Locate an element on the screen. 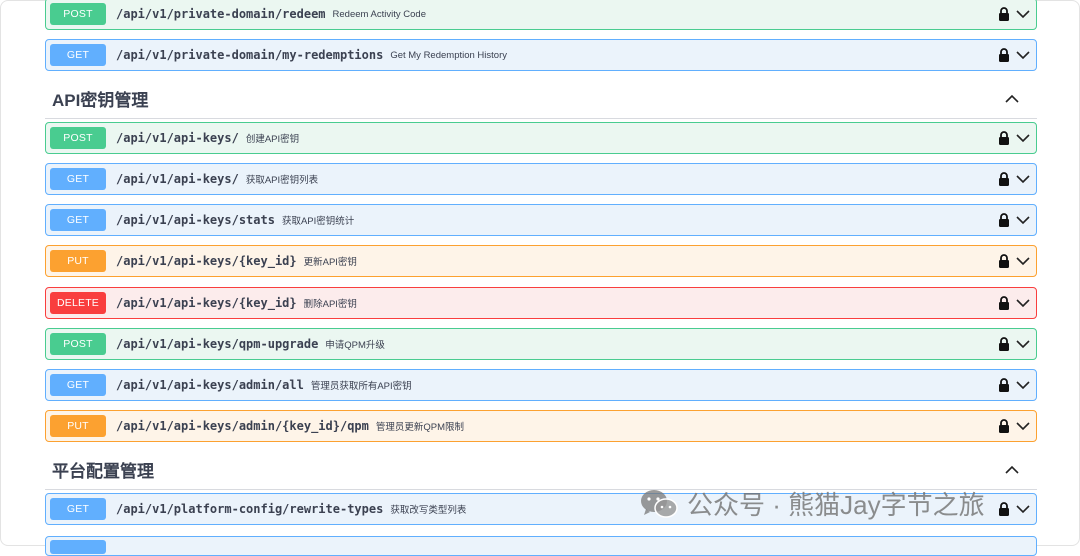 Image resolution: width=1080 pixels, height=556 pixels. tag-section-platform-config: 平台配置管理 is located at coordinates (541, 470).